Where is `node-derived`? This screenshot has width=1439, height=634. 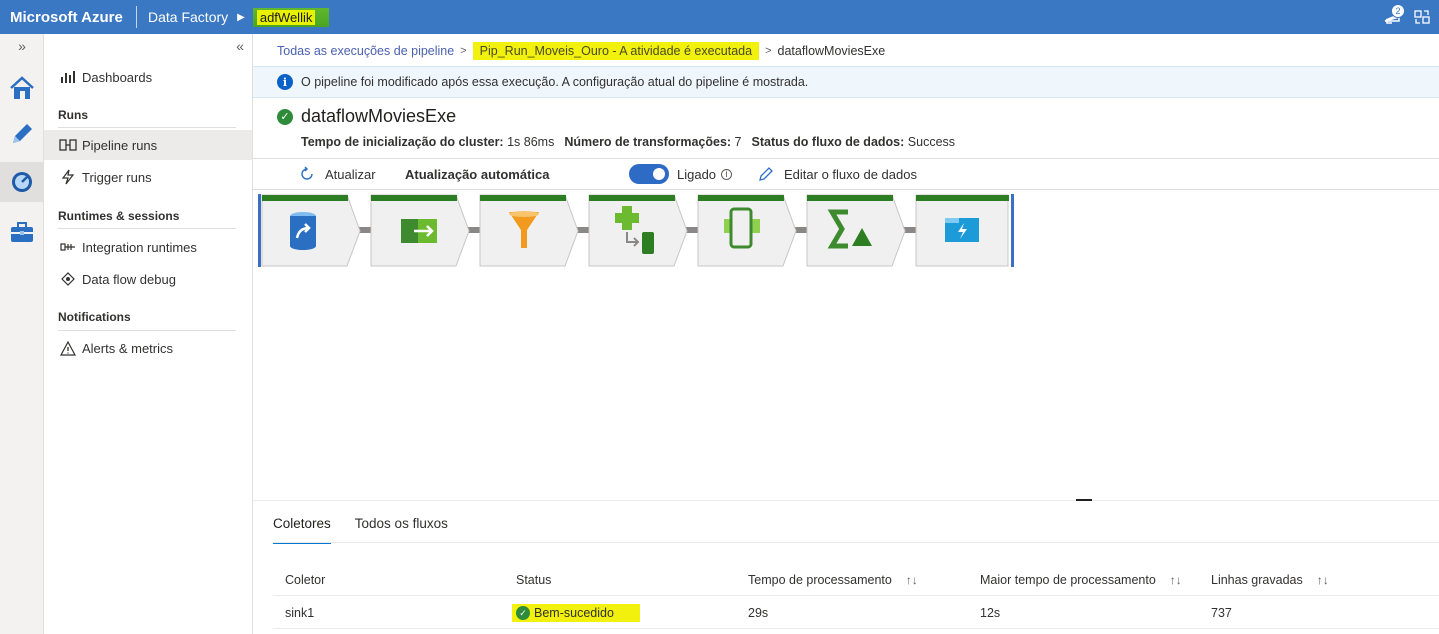
node-derived is located at coordinates (638, 230).